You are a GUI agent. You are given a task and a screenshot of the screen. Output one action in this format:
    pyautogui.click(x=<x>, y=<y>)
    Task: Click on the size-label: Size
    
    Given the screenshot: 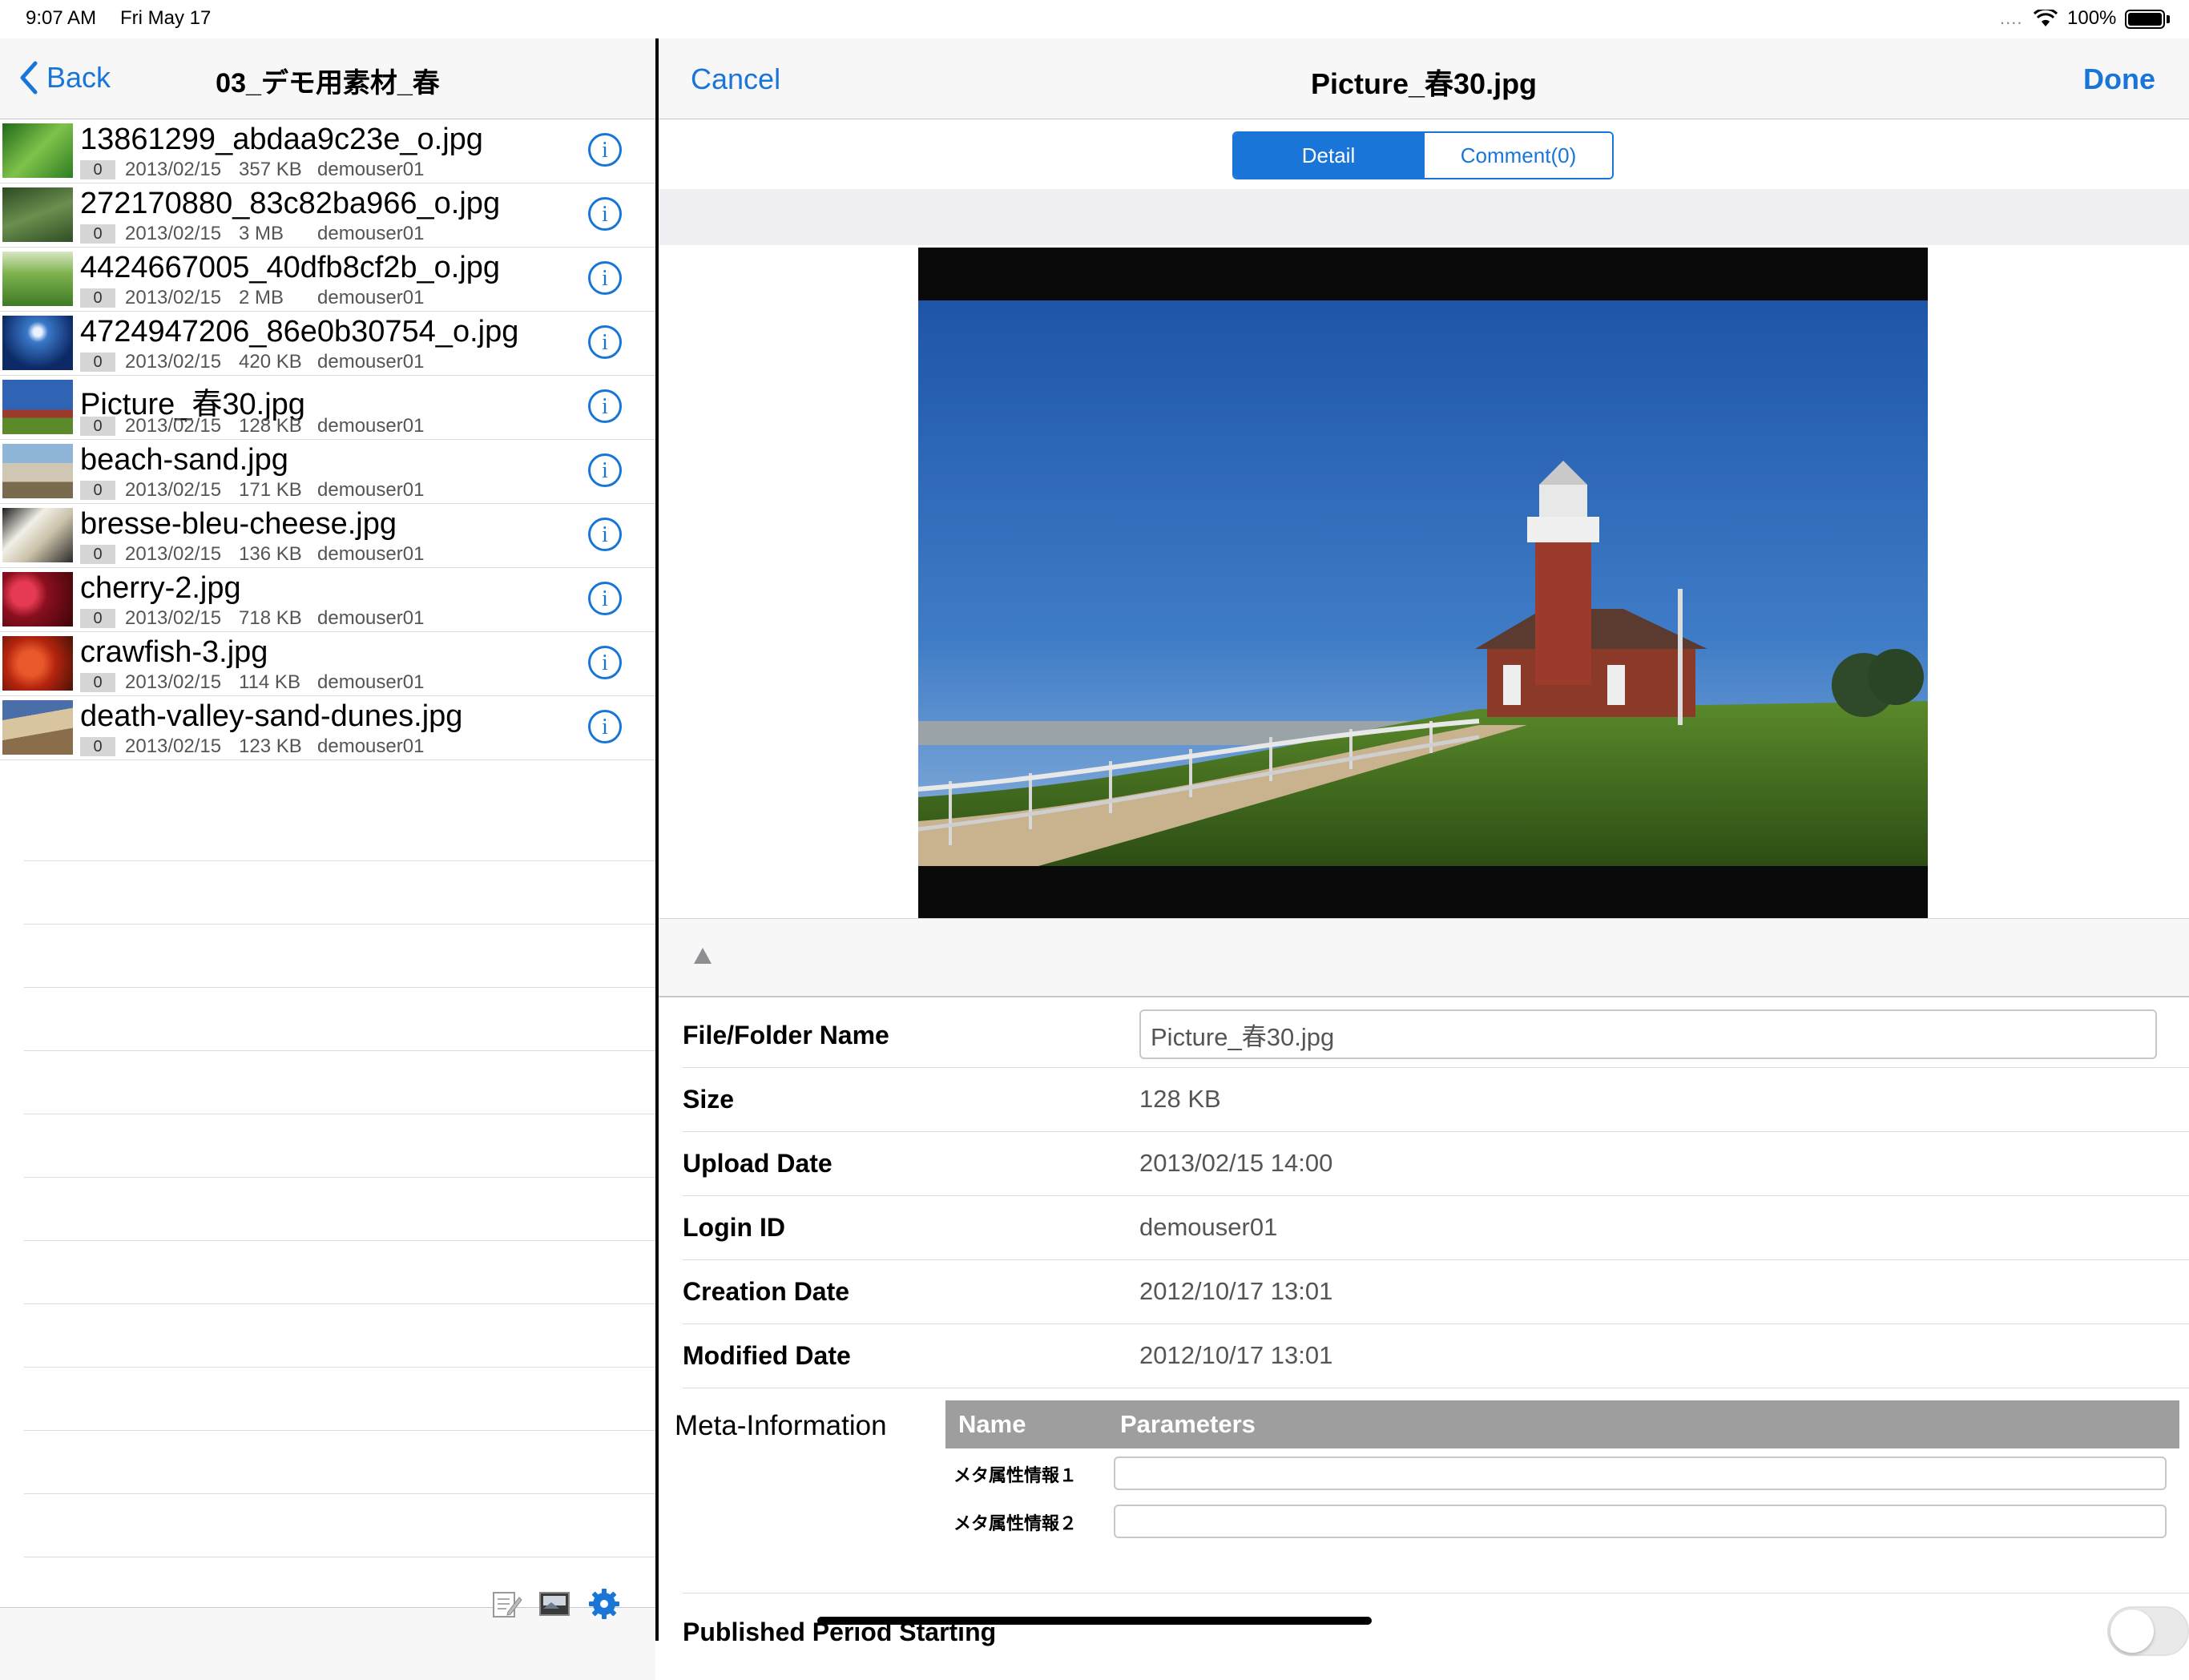 What is the action you would take?
    pyautogui.click(x=709, y=1099)
    